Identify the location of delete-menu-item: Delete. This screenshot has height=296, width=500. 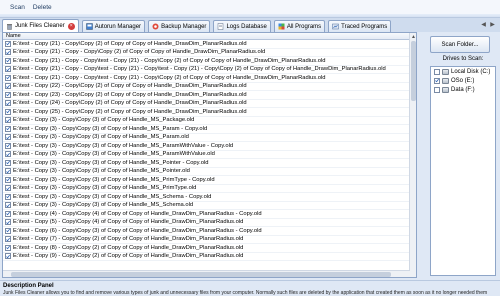
(42, 7).